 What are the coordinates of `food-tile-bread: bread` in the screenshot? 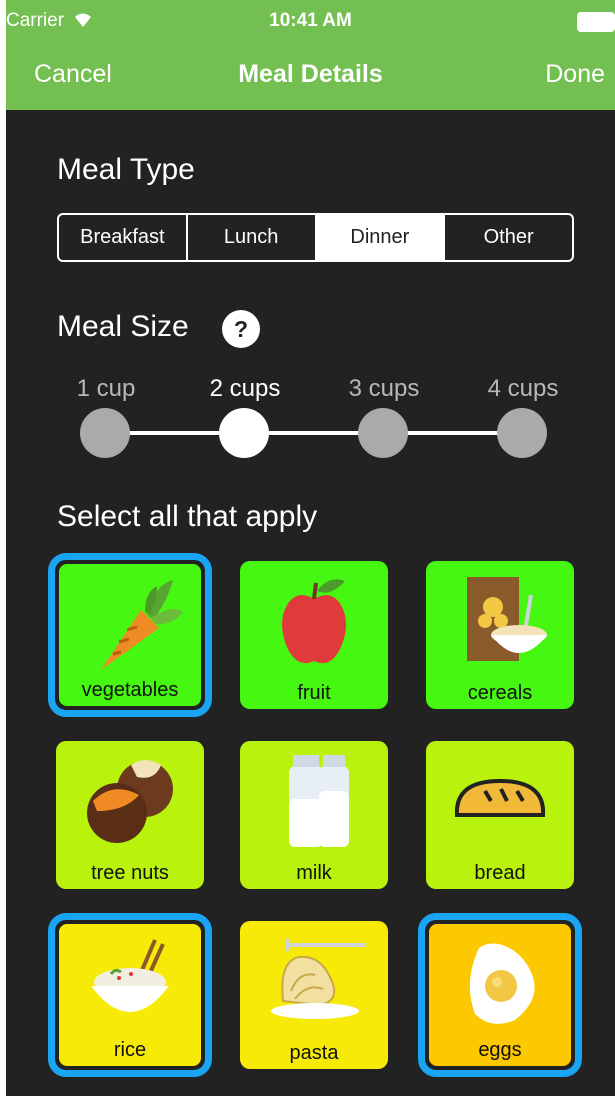 It's located at (500, 815).